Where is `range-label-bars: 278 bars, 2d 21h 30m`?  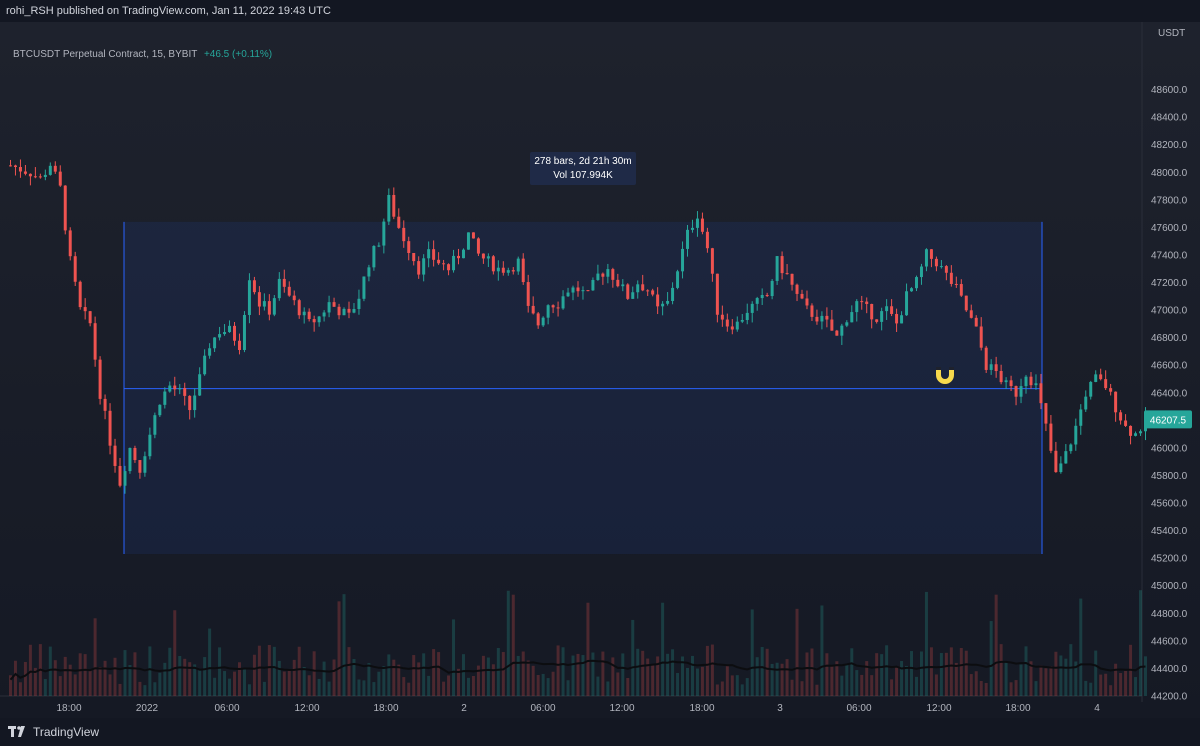
range-label-bars: 278 bars, 2d 21h 30m is located at coordinates (582, 161).